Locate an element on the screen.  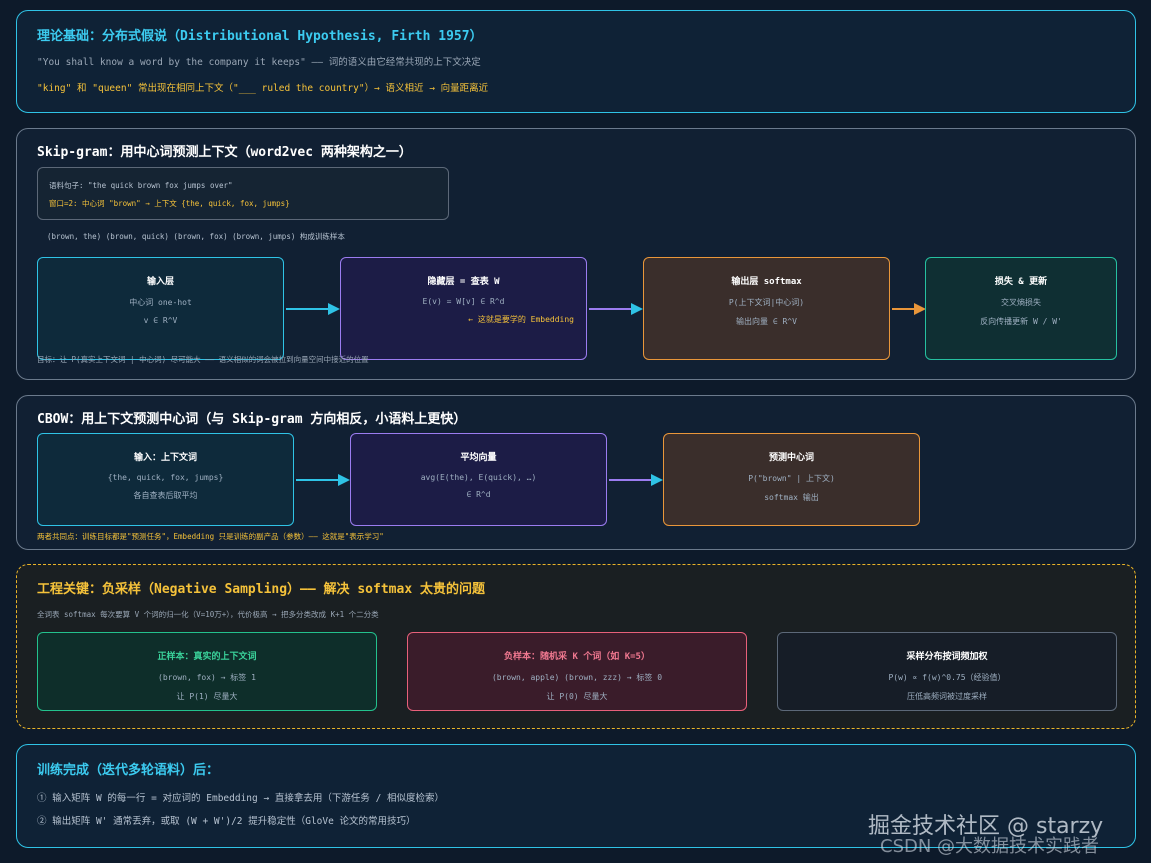
cbow-average-title: 平均向量 is located at coordinates (478, 458).